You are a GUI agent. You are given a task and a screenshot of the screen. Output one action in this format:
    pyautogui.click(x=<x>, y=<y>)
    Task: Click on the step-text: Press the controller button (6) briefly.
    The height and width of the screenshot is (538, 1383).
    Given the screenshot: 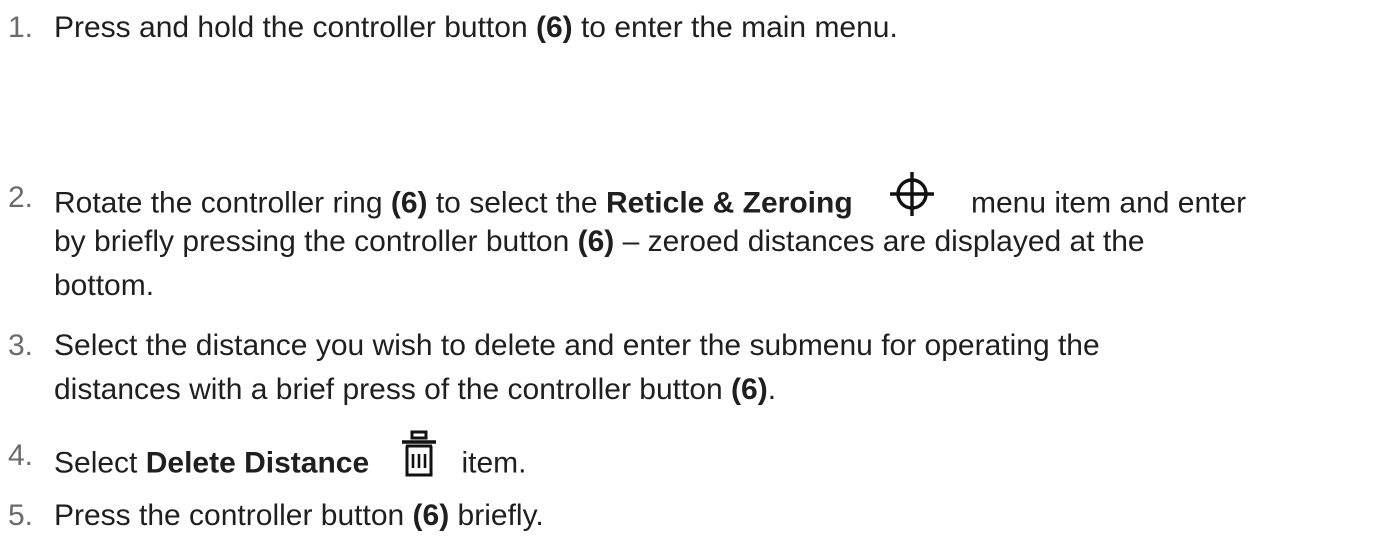 What is the action you would take?
    pyautogui.click(x=718, y=516)
    